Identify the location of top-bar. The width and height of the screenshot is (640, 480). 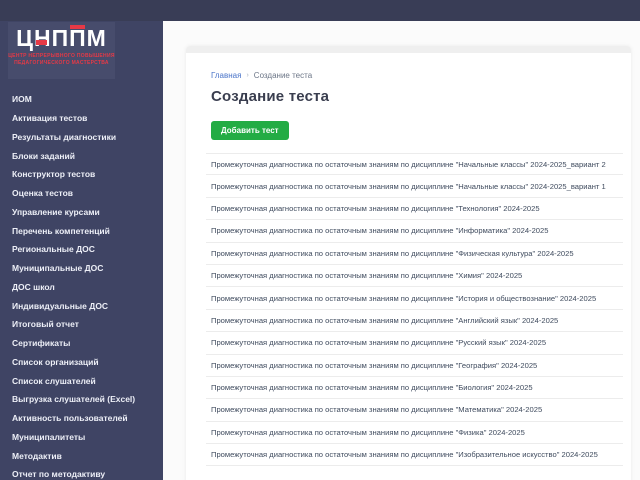
(320, 10).